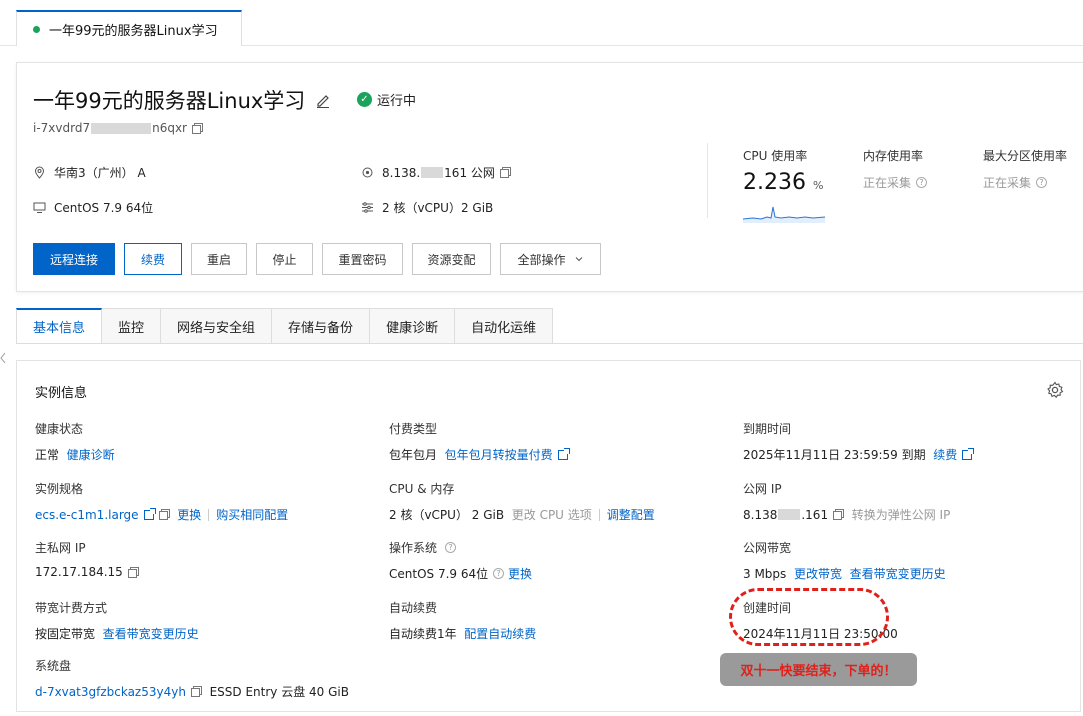 This screenshot has height=716, width=1083. Describe the element at coordinates (362, 259) in the screenshot. I see `reset-password-button: 重置密码` at that location.